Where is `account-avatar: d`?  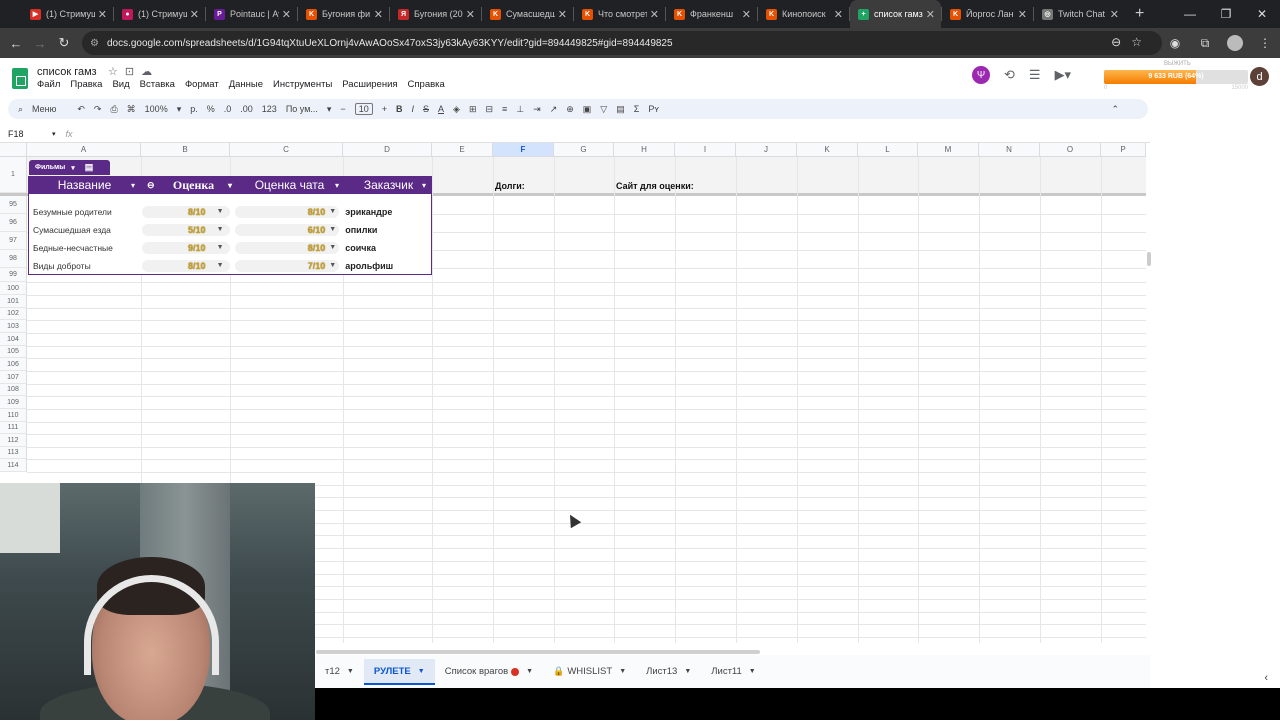 account-avatar: d is located at coordinates (1259, 76).